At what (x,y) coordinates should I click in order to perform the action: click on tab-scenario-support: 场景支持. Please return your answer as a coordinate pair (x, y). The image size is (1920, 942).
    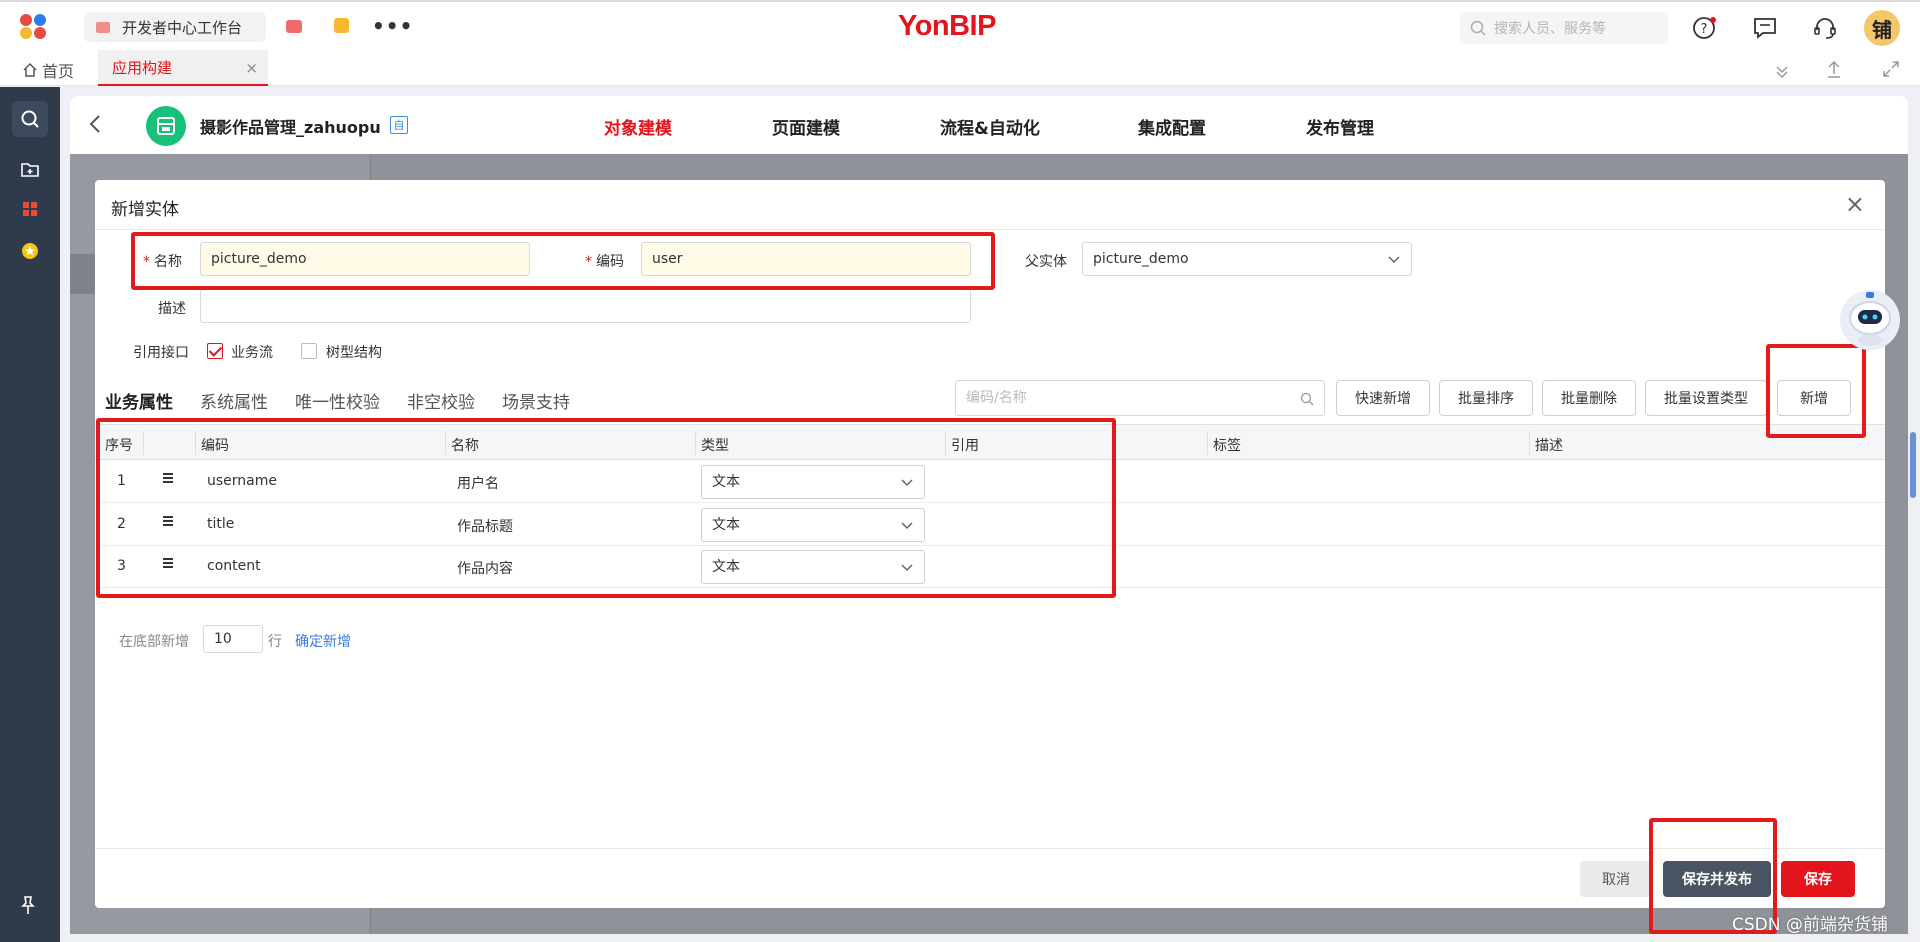
    Looking at the image, I should click on (536, 400).